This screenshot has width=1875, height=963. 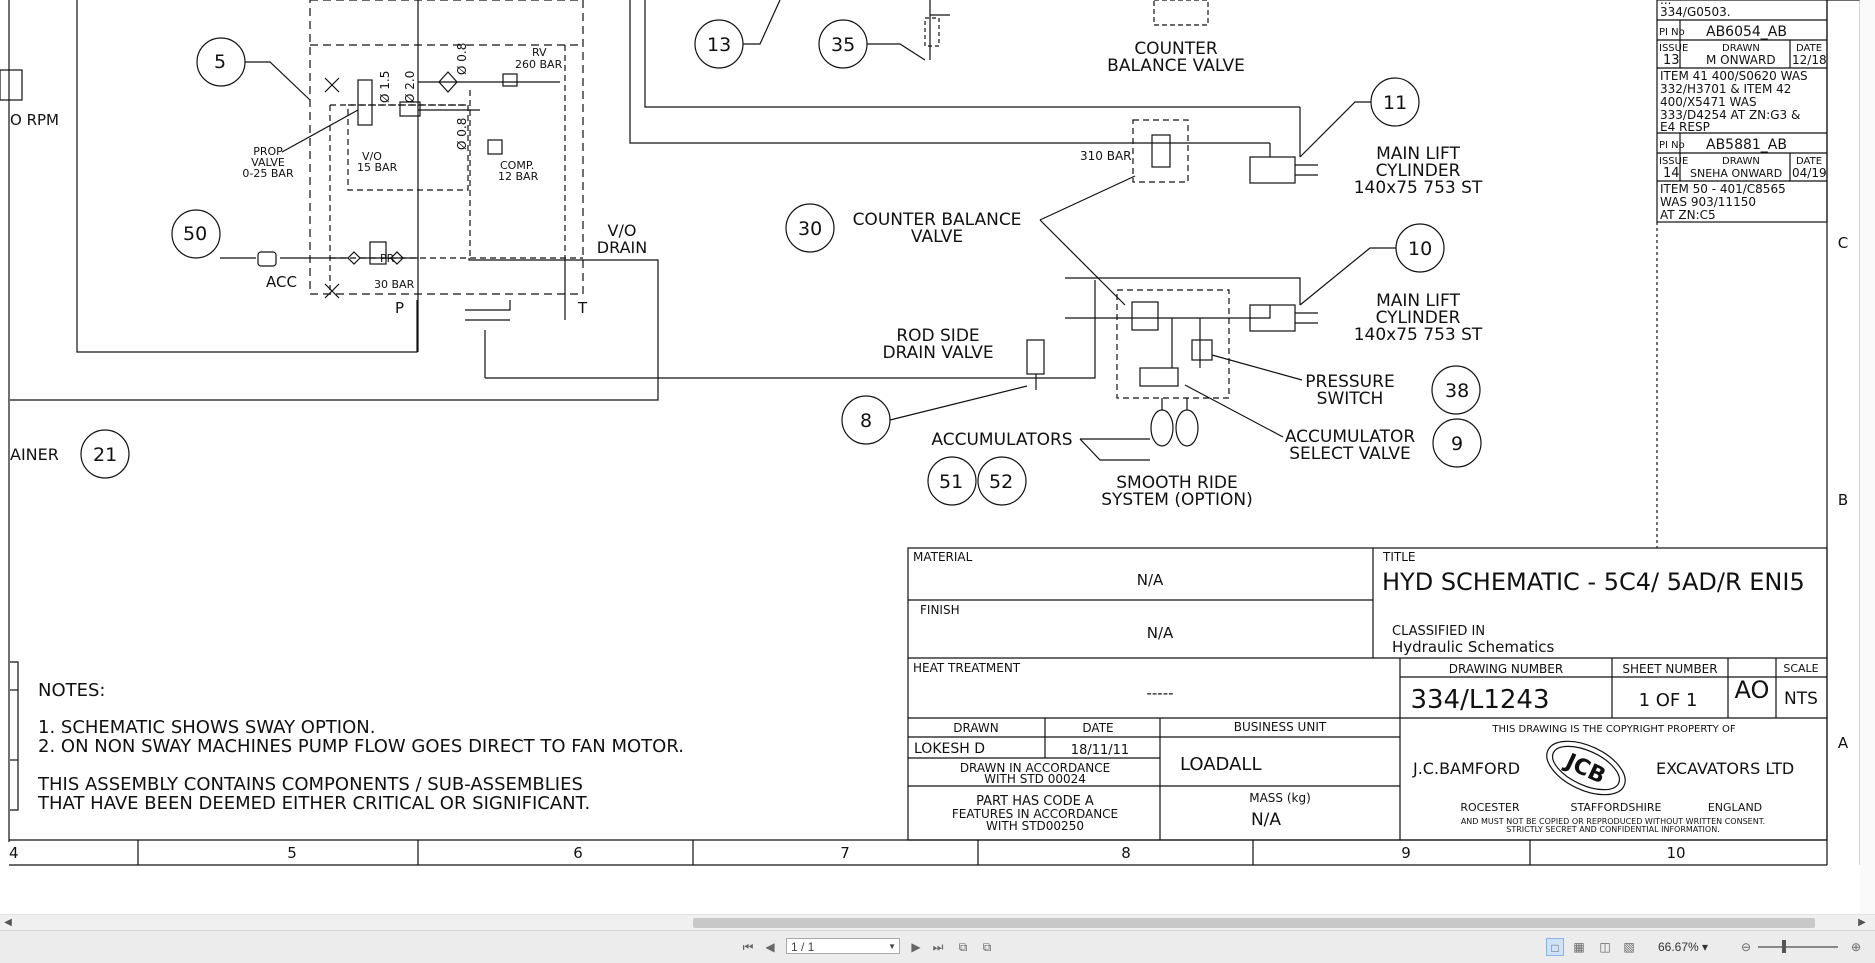 What do you see at coordinates (943, 557) in the screenshot?
I see `material-label: MATERIAL` at bounding box center [943, 557].